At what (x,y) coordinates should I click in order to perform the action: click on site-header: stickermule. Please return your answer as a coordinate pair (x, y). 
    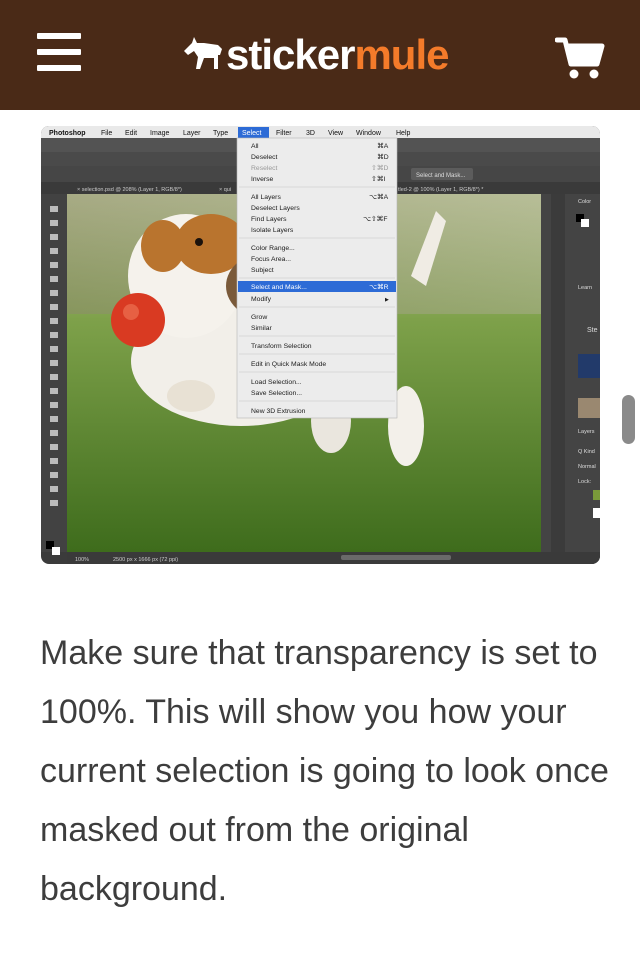
    Looking at the image, I should click on (320, 55).